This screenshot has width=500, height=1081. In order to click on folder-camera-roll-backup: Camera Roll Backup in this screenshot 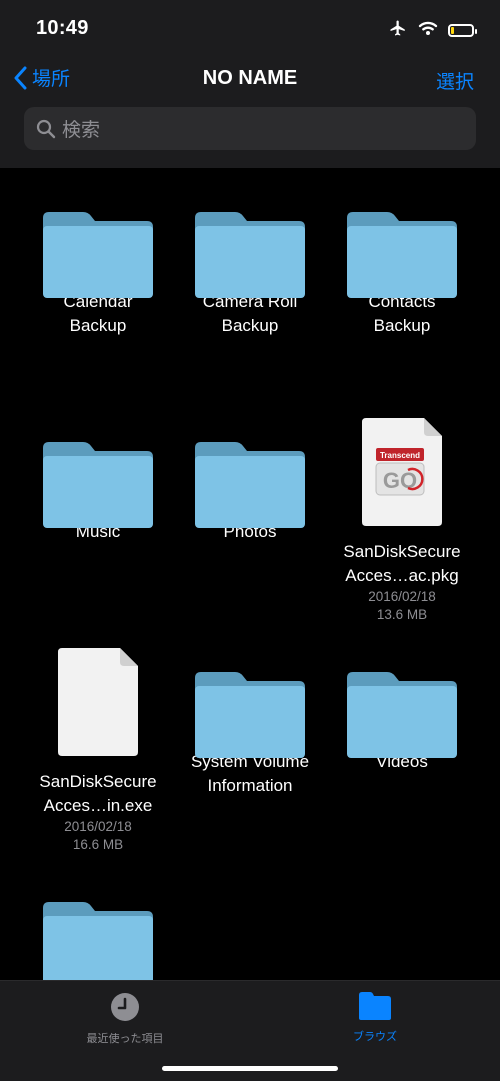, I will do `click(250, 253)`.